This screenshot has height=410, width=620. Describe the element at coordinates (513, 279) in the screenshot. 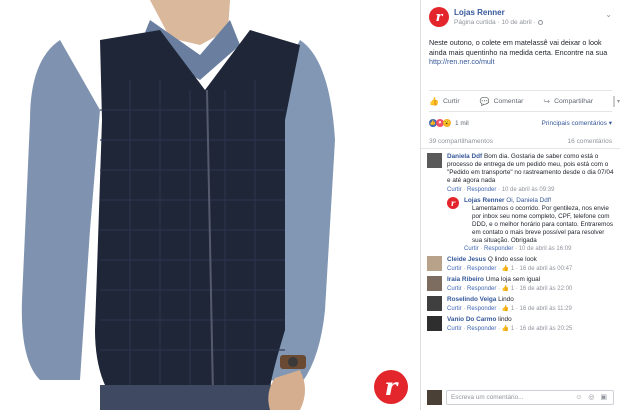

I see `comment-text: Uma loja sem igual` at that location.